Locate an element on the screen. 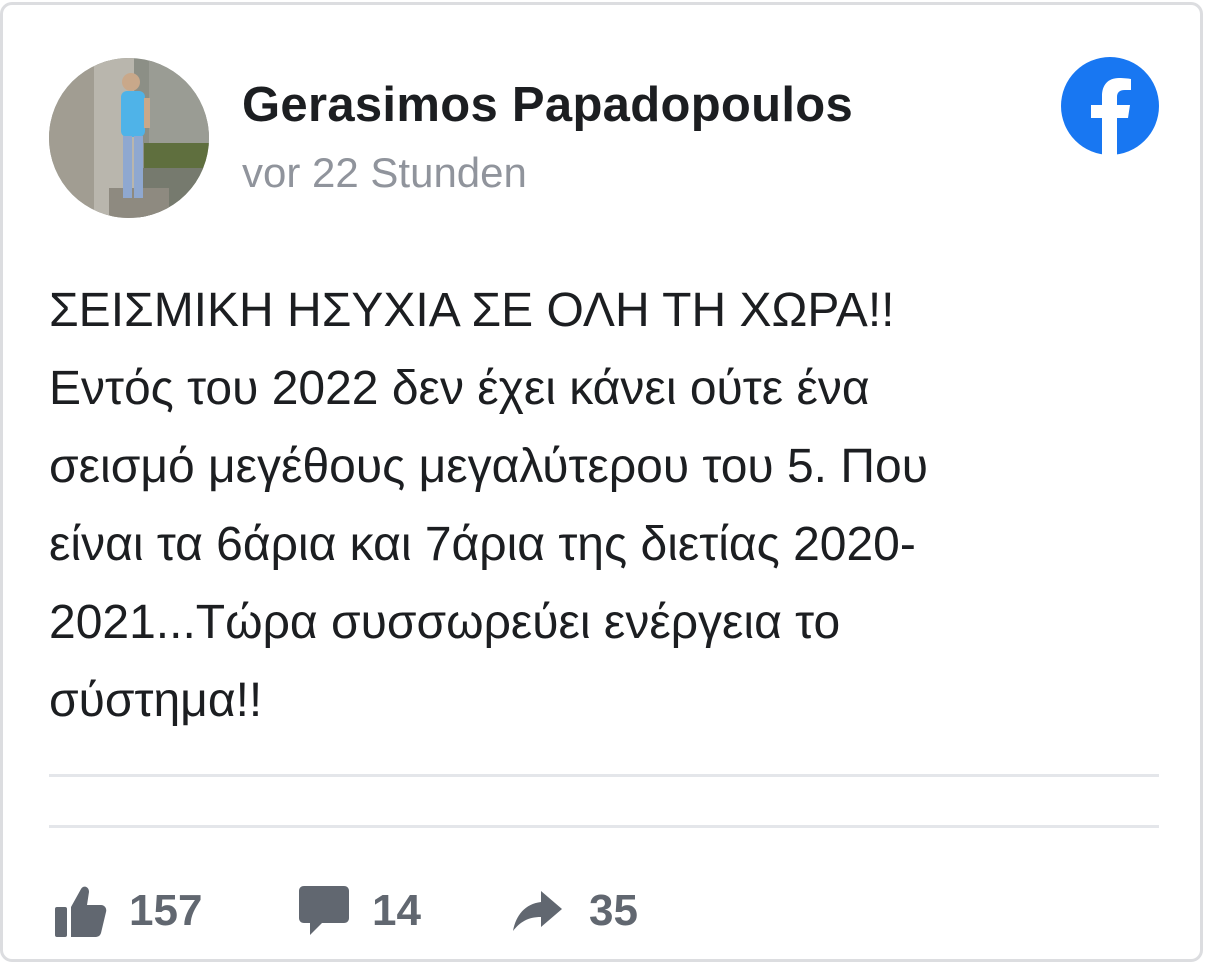 This screenshot has width=1216, height=962. comment-button: 14 is located at coordinates (359, 911).